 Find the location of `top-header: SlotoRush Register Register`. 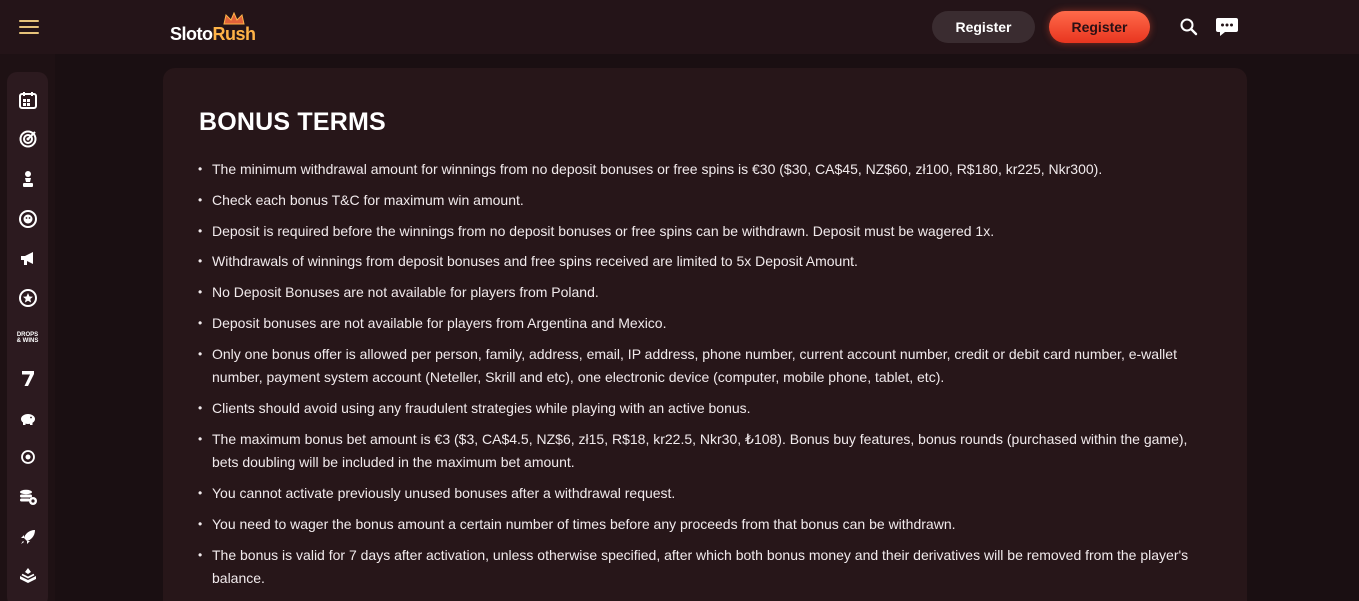

top-header: SlotoRush Register Register is located at coordinates (679, 27).